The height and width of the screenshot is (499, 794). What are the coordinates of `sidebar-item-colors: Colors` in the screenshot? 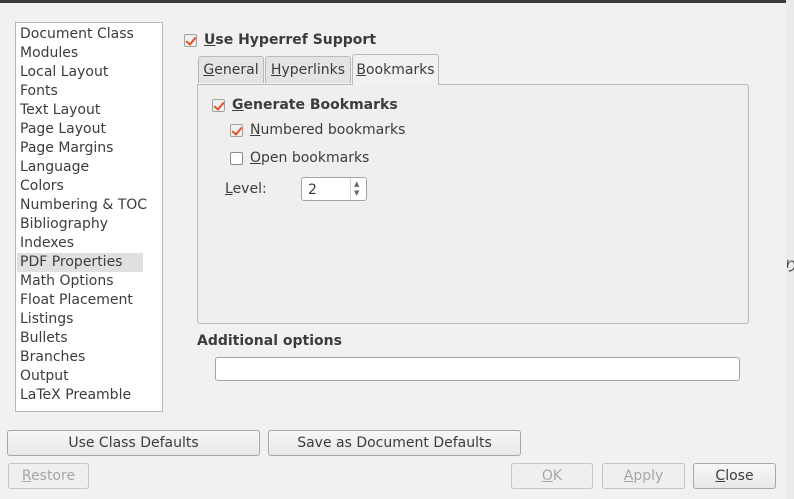 It's located at (80, 186).